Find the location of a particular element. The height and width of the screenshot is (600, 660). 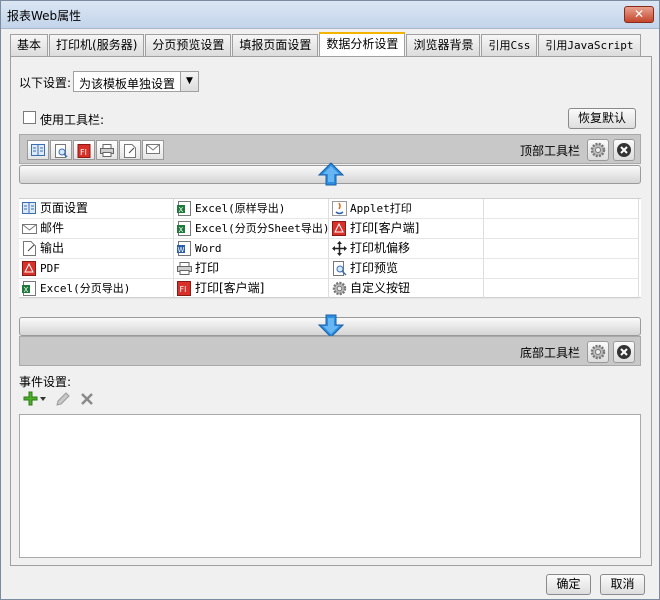

tab-fill-page: 填报页面设置 is located at coordinates (275, 45).